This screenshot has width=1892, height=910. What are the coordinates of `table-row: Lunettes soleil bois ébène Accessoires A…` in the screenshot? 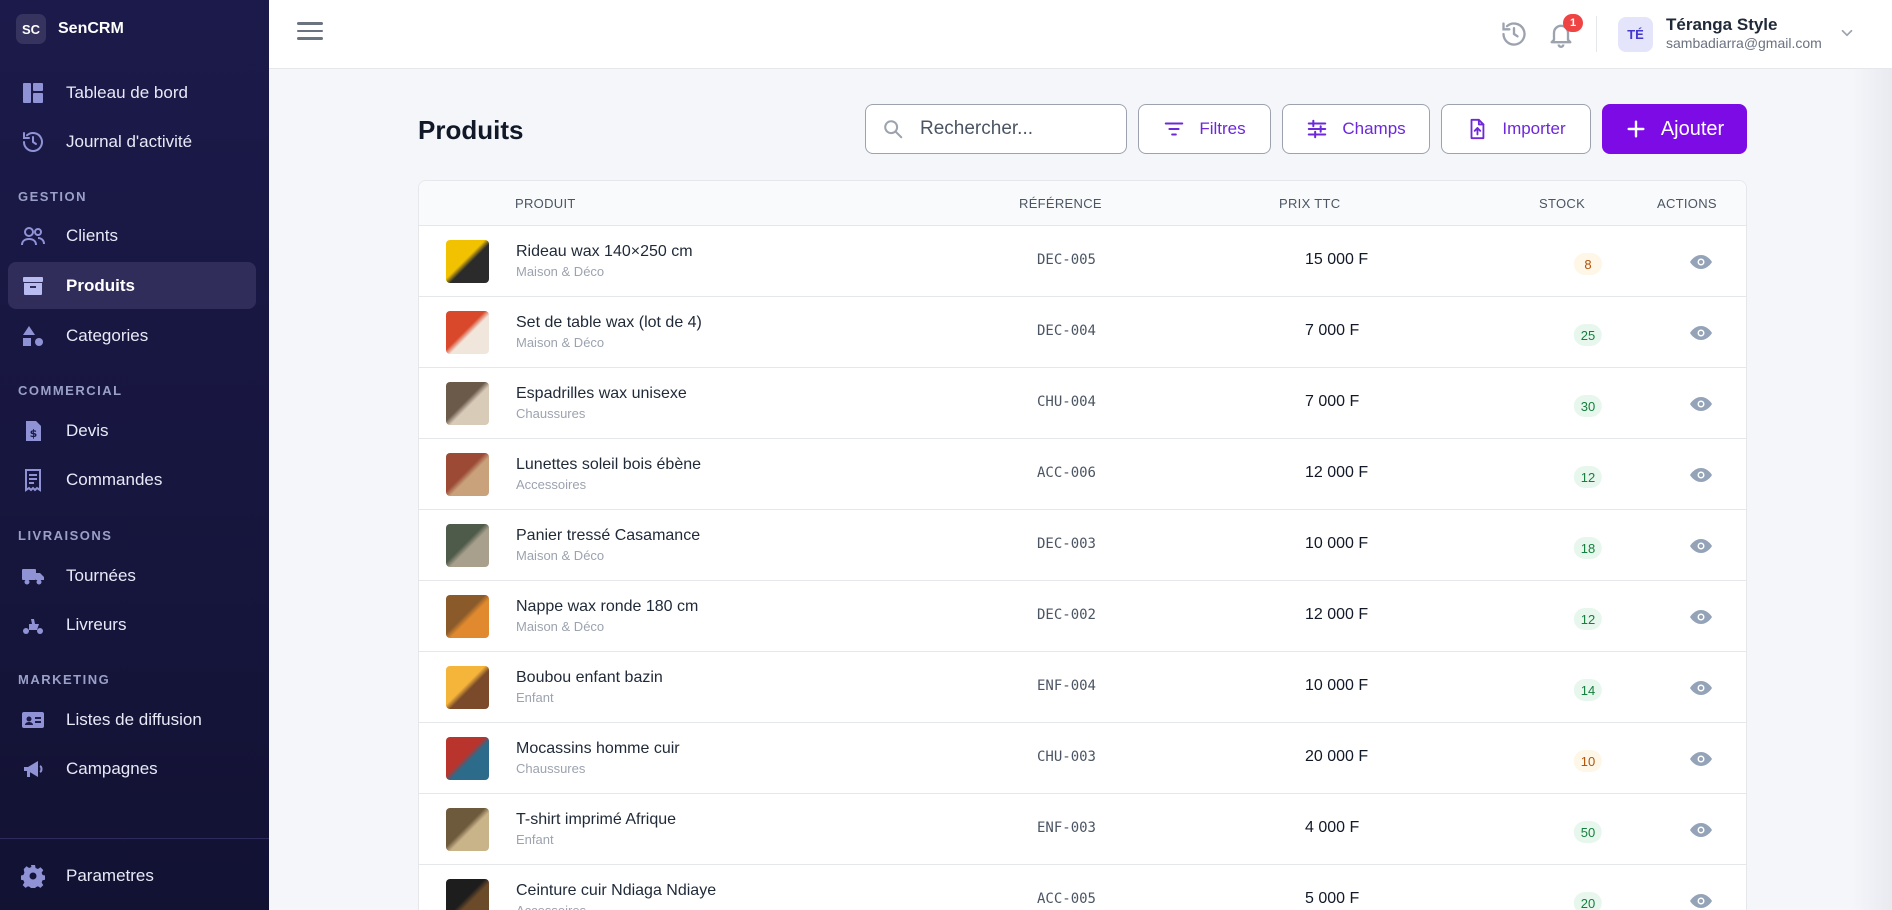 It's located at (1082, 474).